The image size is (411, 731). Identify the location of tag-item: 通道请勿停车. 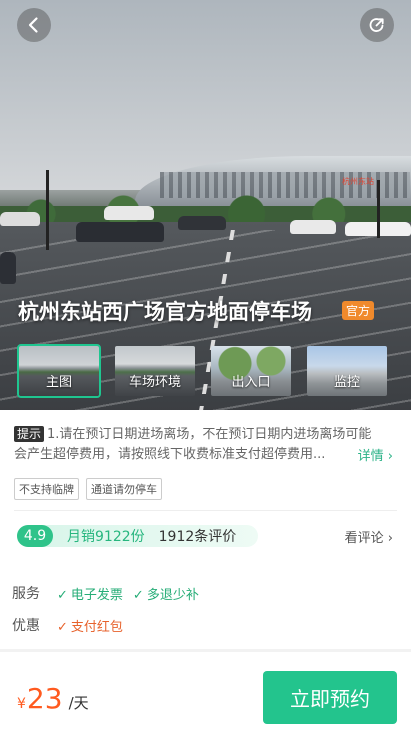
(124, 489).